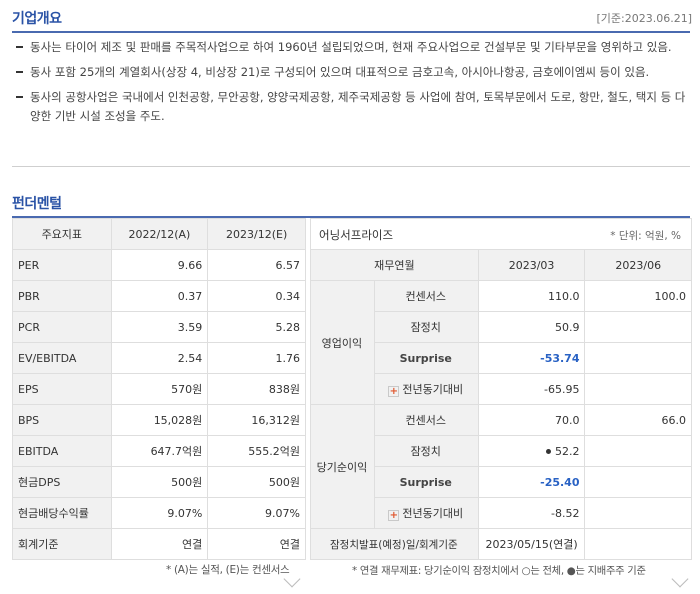  Describe the element at coordinates (256, 389) in the screenshot. I see `metric-value: 838원` at that location.